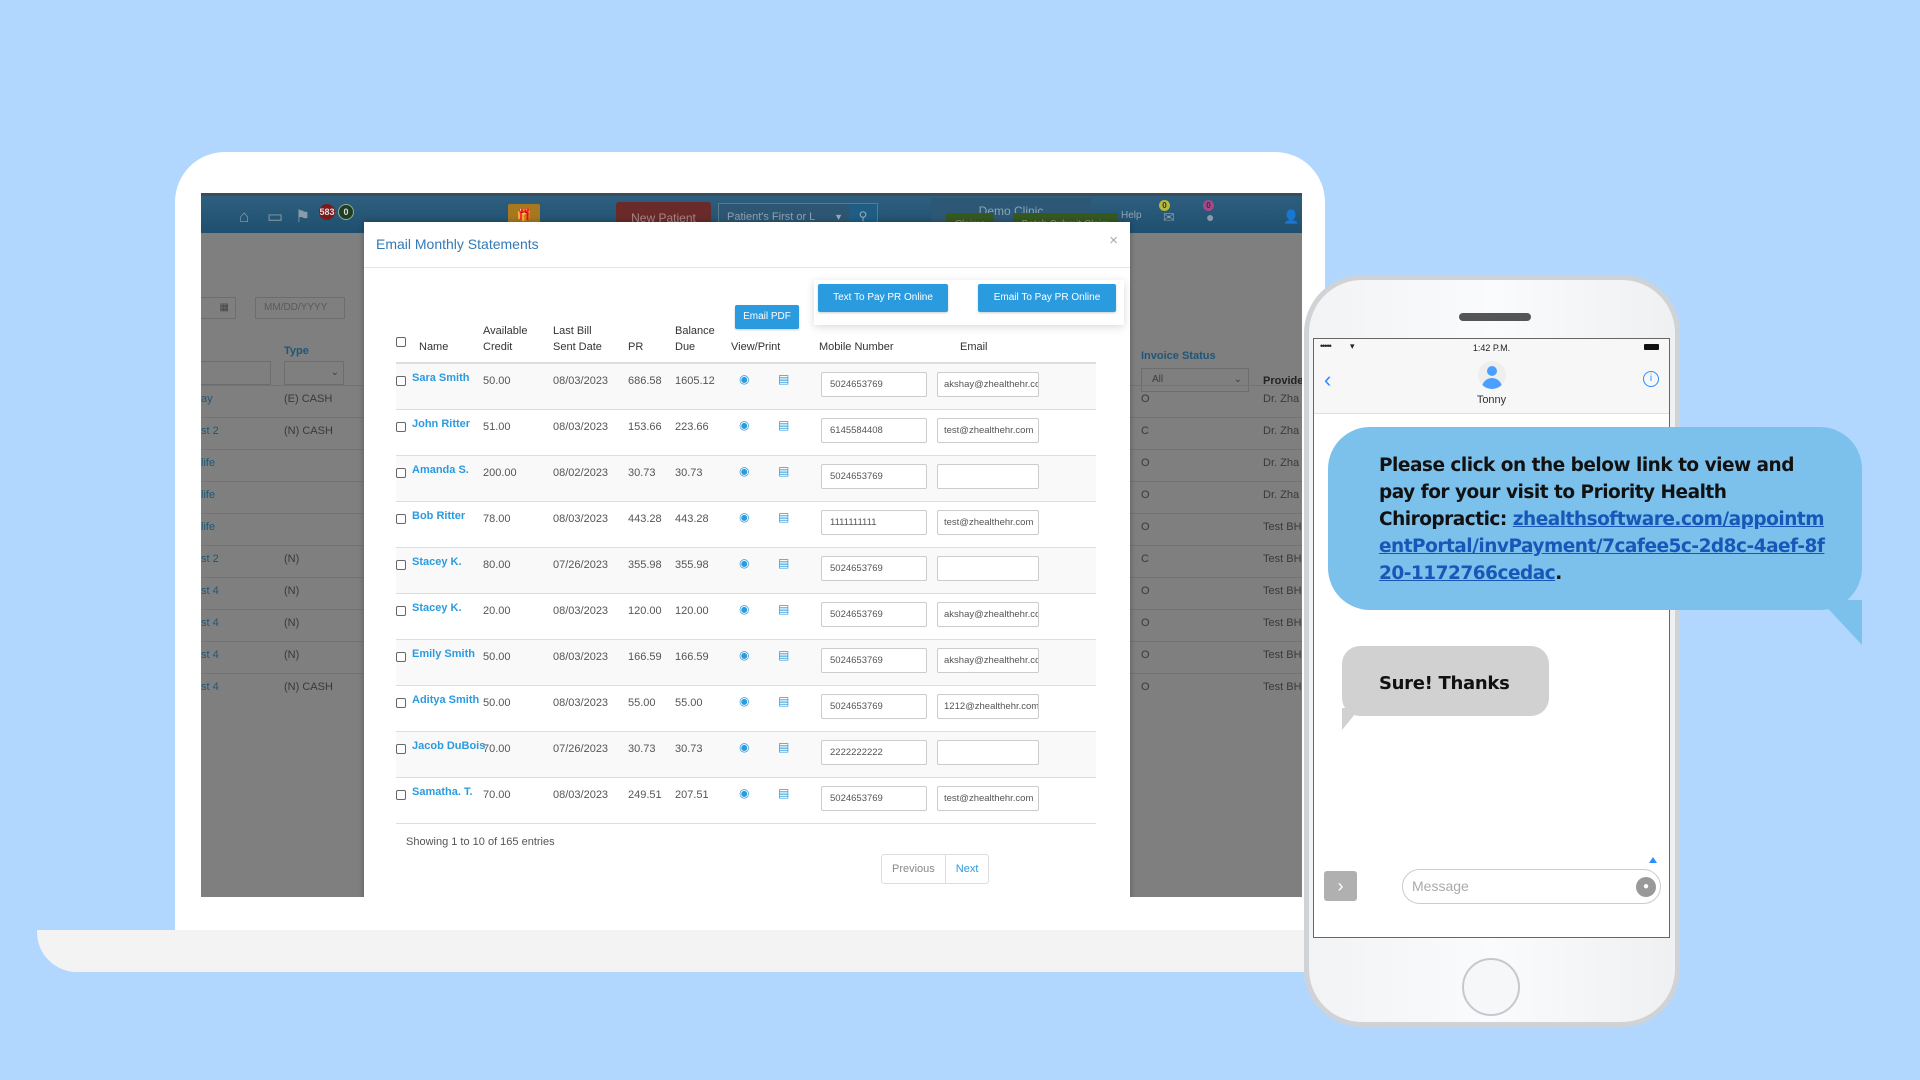  I want to click on contact-avatar, so click(1492, 375).